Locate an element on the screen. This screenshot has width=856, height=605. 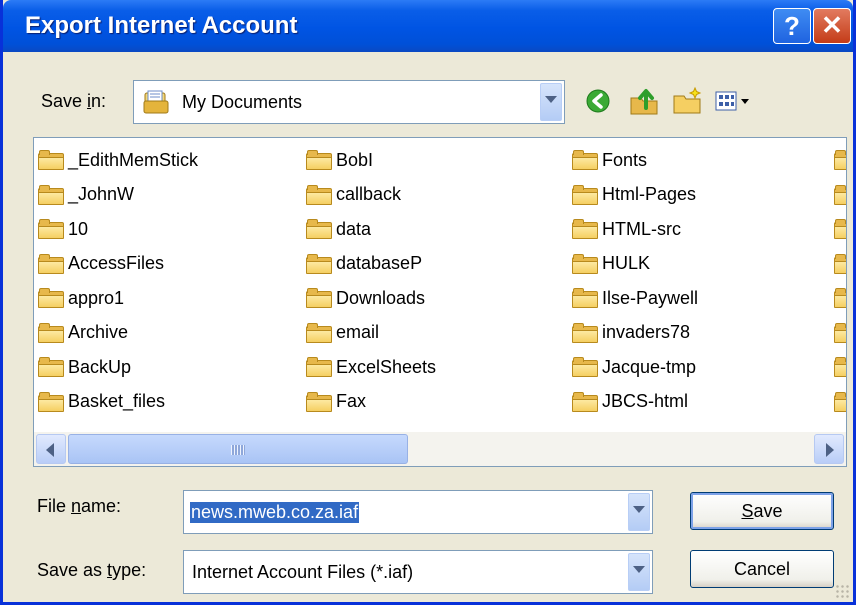
list-item-label: _JohnW is located at coordinates (101, 194).